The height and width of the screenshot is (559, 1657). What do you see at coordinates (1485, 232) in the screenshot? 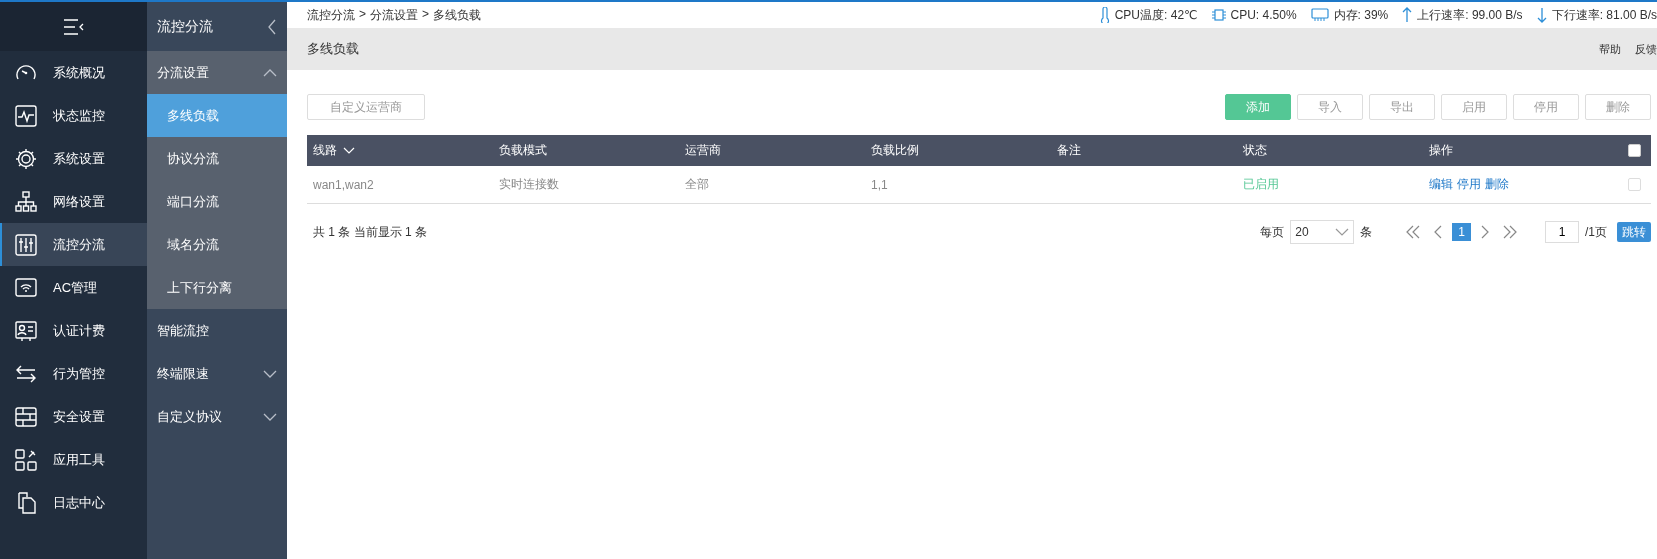
I see `next-page-icon` at bounding box center [1485, 232].